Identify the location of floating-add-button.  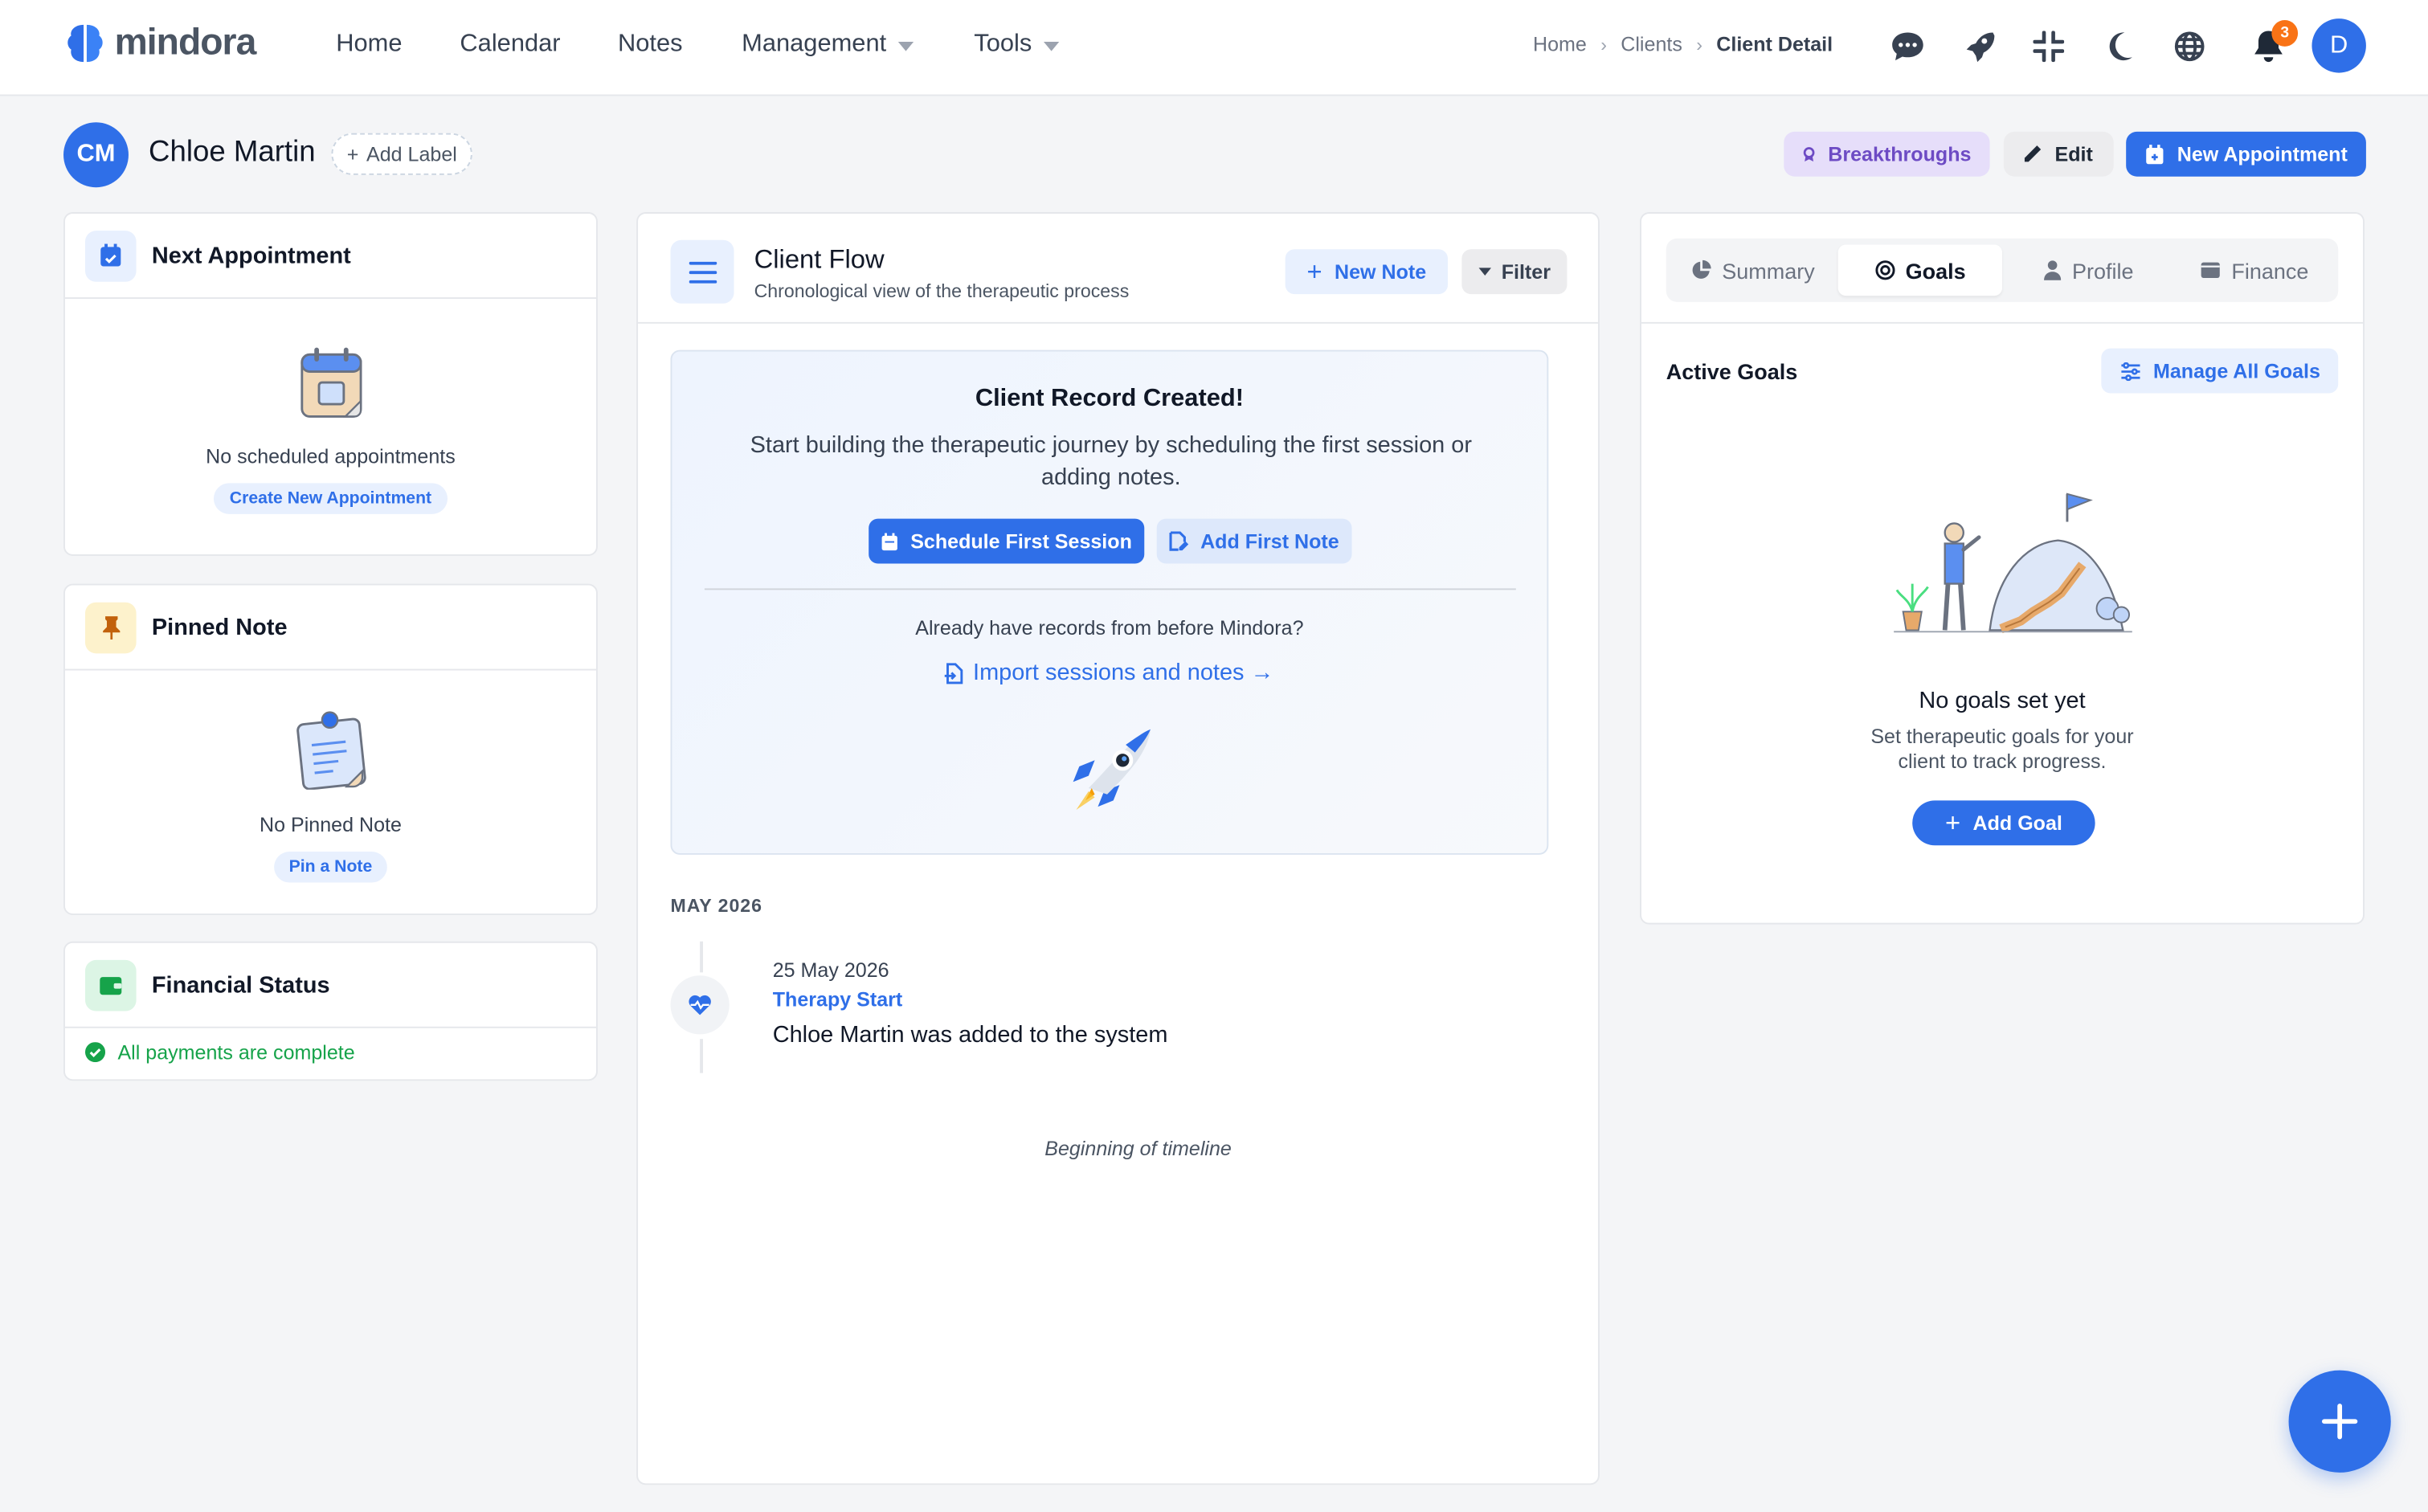
(2339, 1421).